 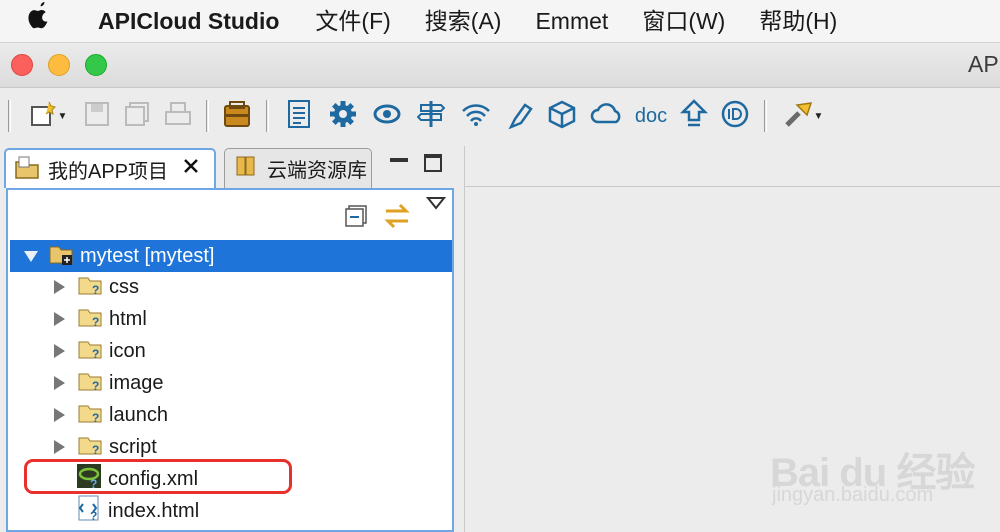 What do you see at coordinates (133, 446) in the screenshot?
I see `folder-label: script` at bounding box center [133, 446].